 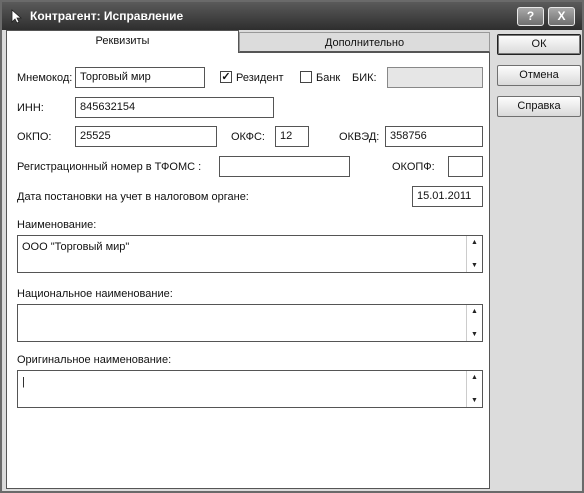 I want to click on okpo-label: ОКПО:, so click(x=34, y=137).